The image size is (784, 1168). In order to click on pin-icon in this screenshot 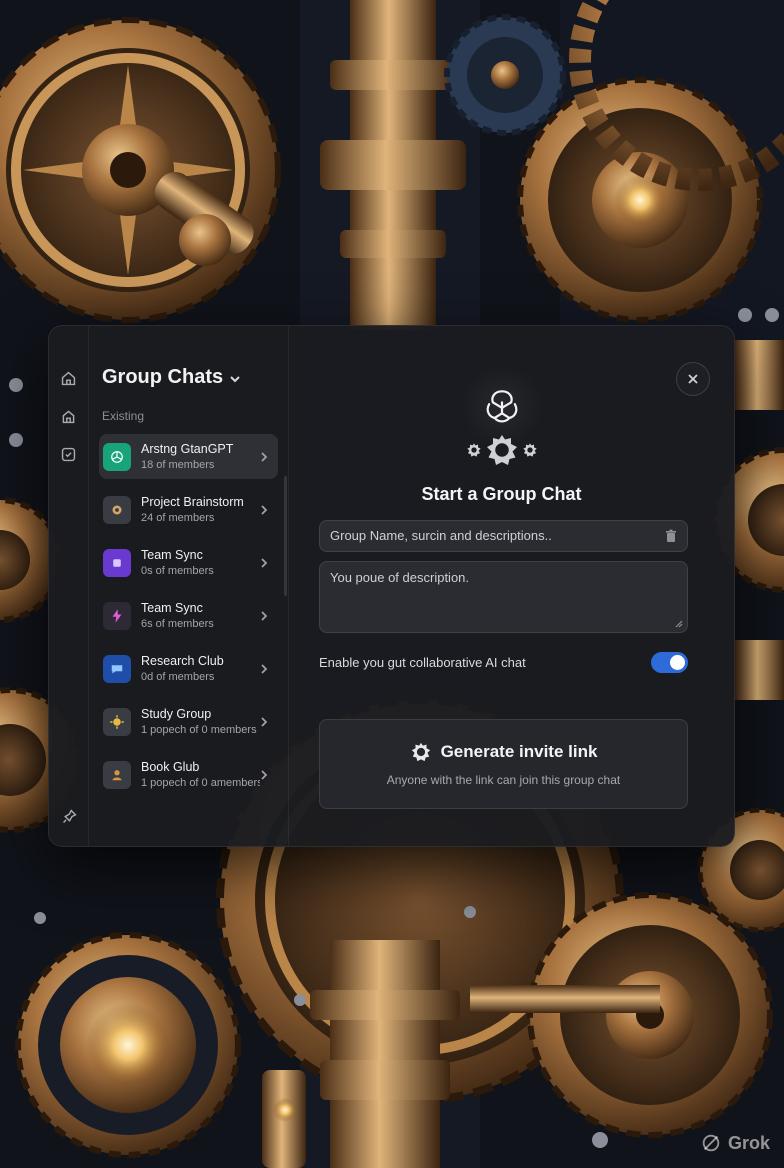, I will do `click(69, 815)`.